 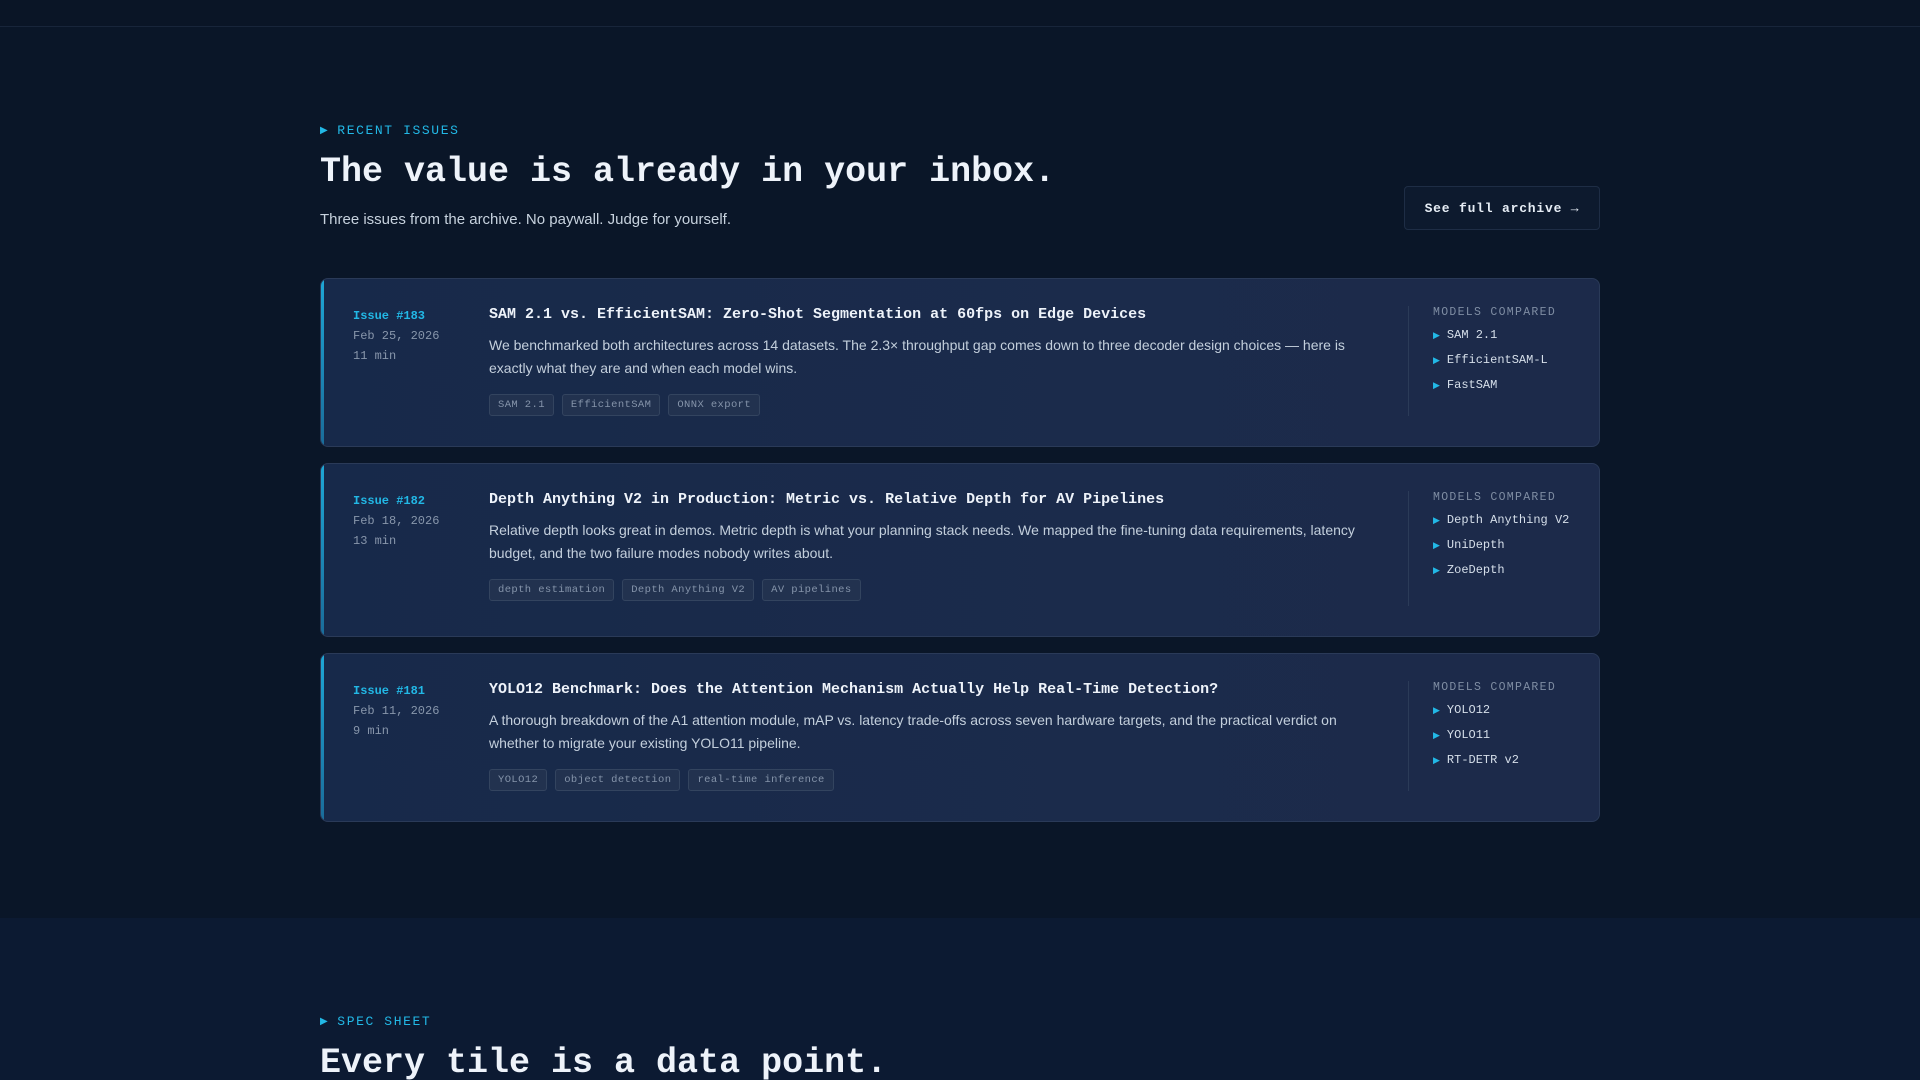 What do you see at coordinates (518, 780) in the screenshot?
I see `tag: YOLO12` at bounding box center [518, 780].